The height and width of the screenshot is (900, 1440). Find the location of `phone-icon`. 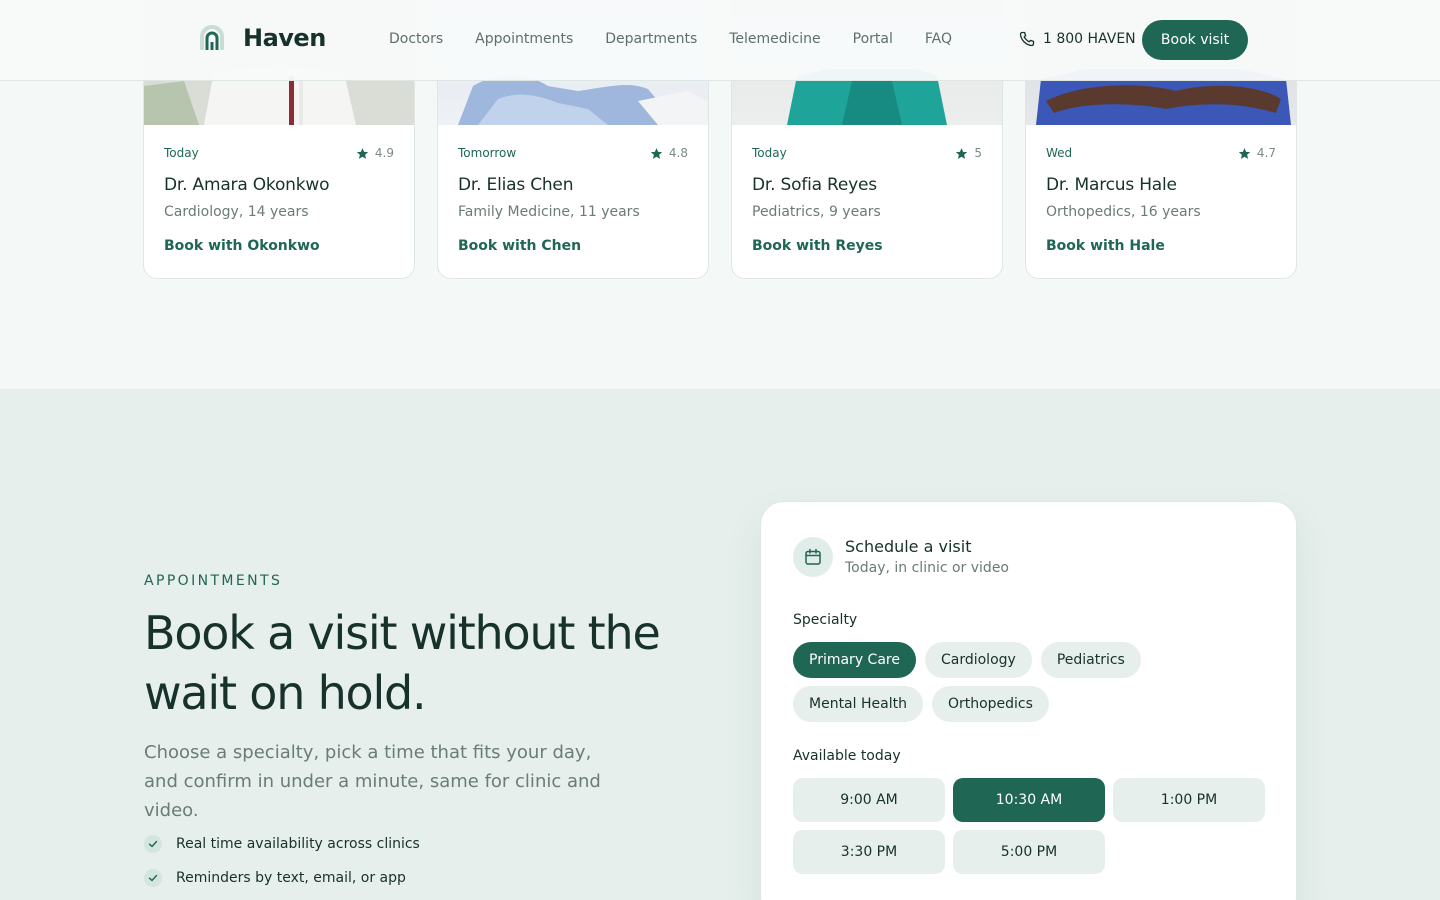

phone-icon is located at coordinates (1027, 39).